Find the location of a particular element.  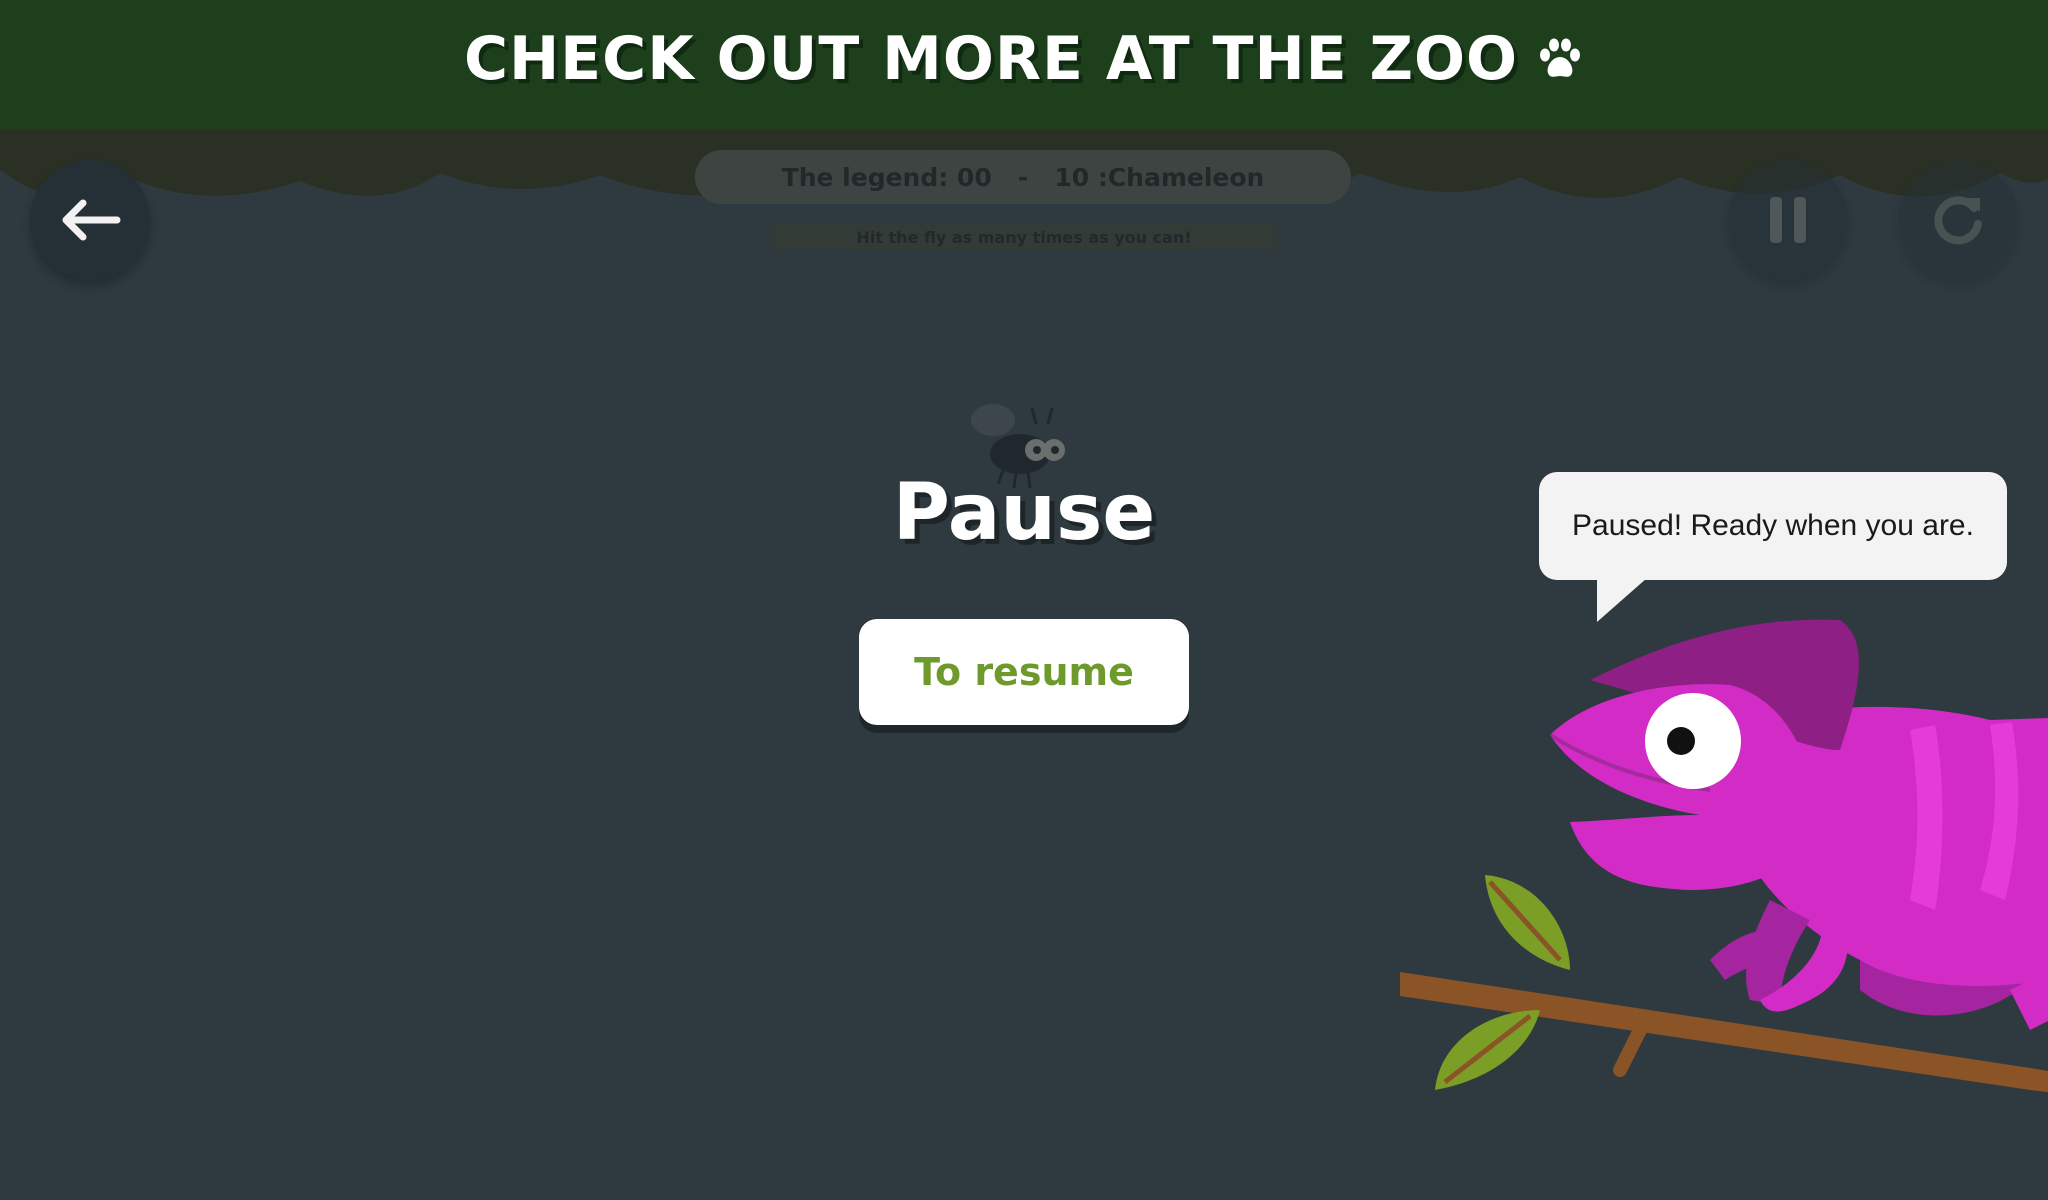

arrow-left-icon is located at coordinates (91, 220).